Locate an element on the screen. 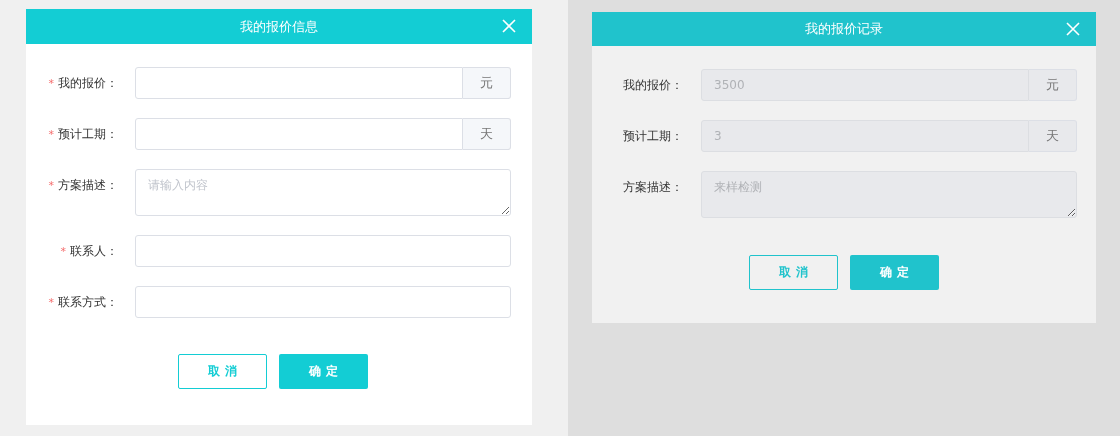  field-label: 联系方式： is located at coordinates (88, 302).